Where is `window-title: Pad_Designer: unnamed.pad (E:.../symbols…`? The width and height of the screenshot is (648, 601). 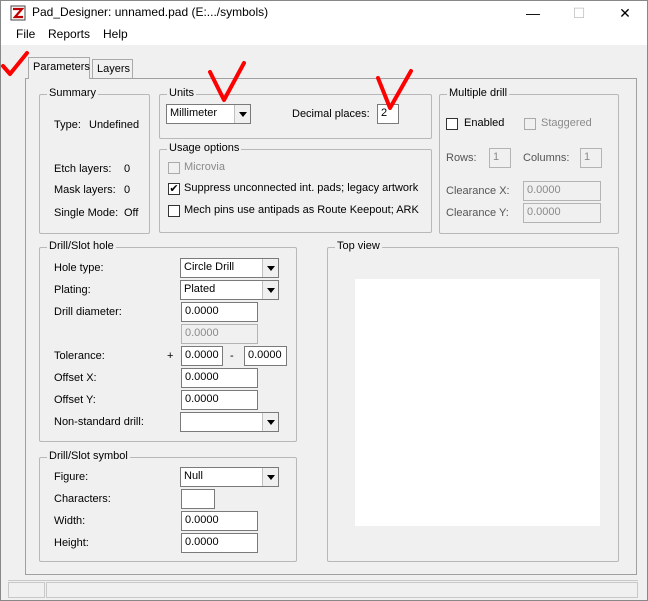 window-title: Pad_Designer: unnamed.pad (E:.../symbols… is located at coordinates (150, 12).